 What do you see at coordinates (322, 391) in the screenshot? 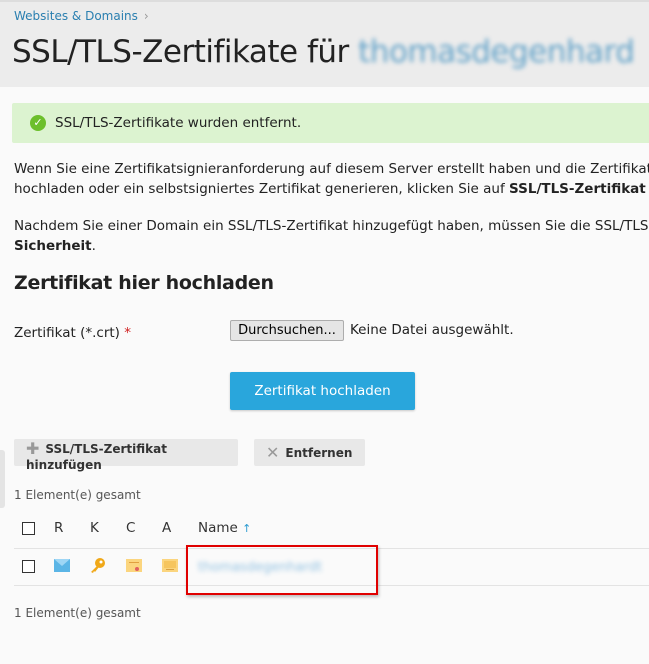
I see `upload-certificate-button: Zertifikat hochladen` at bounding box center [322, 391].